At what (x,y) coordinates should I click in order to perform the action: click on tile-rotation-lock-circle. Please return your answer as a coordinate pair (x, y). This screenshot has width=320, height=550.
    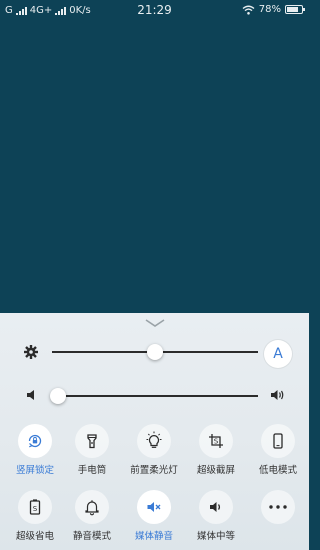
    Looking at the image, I should click on (35, 441).